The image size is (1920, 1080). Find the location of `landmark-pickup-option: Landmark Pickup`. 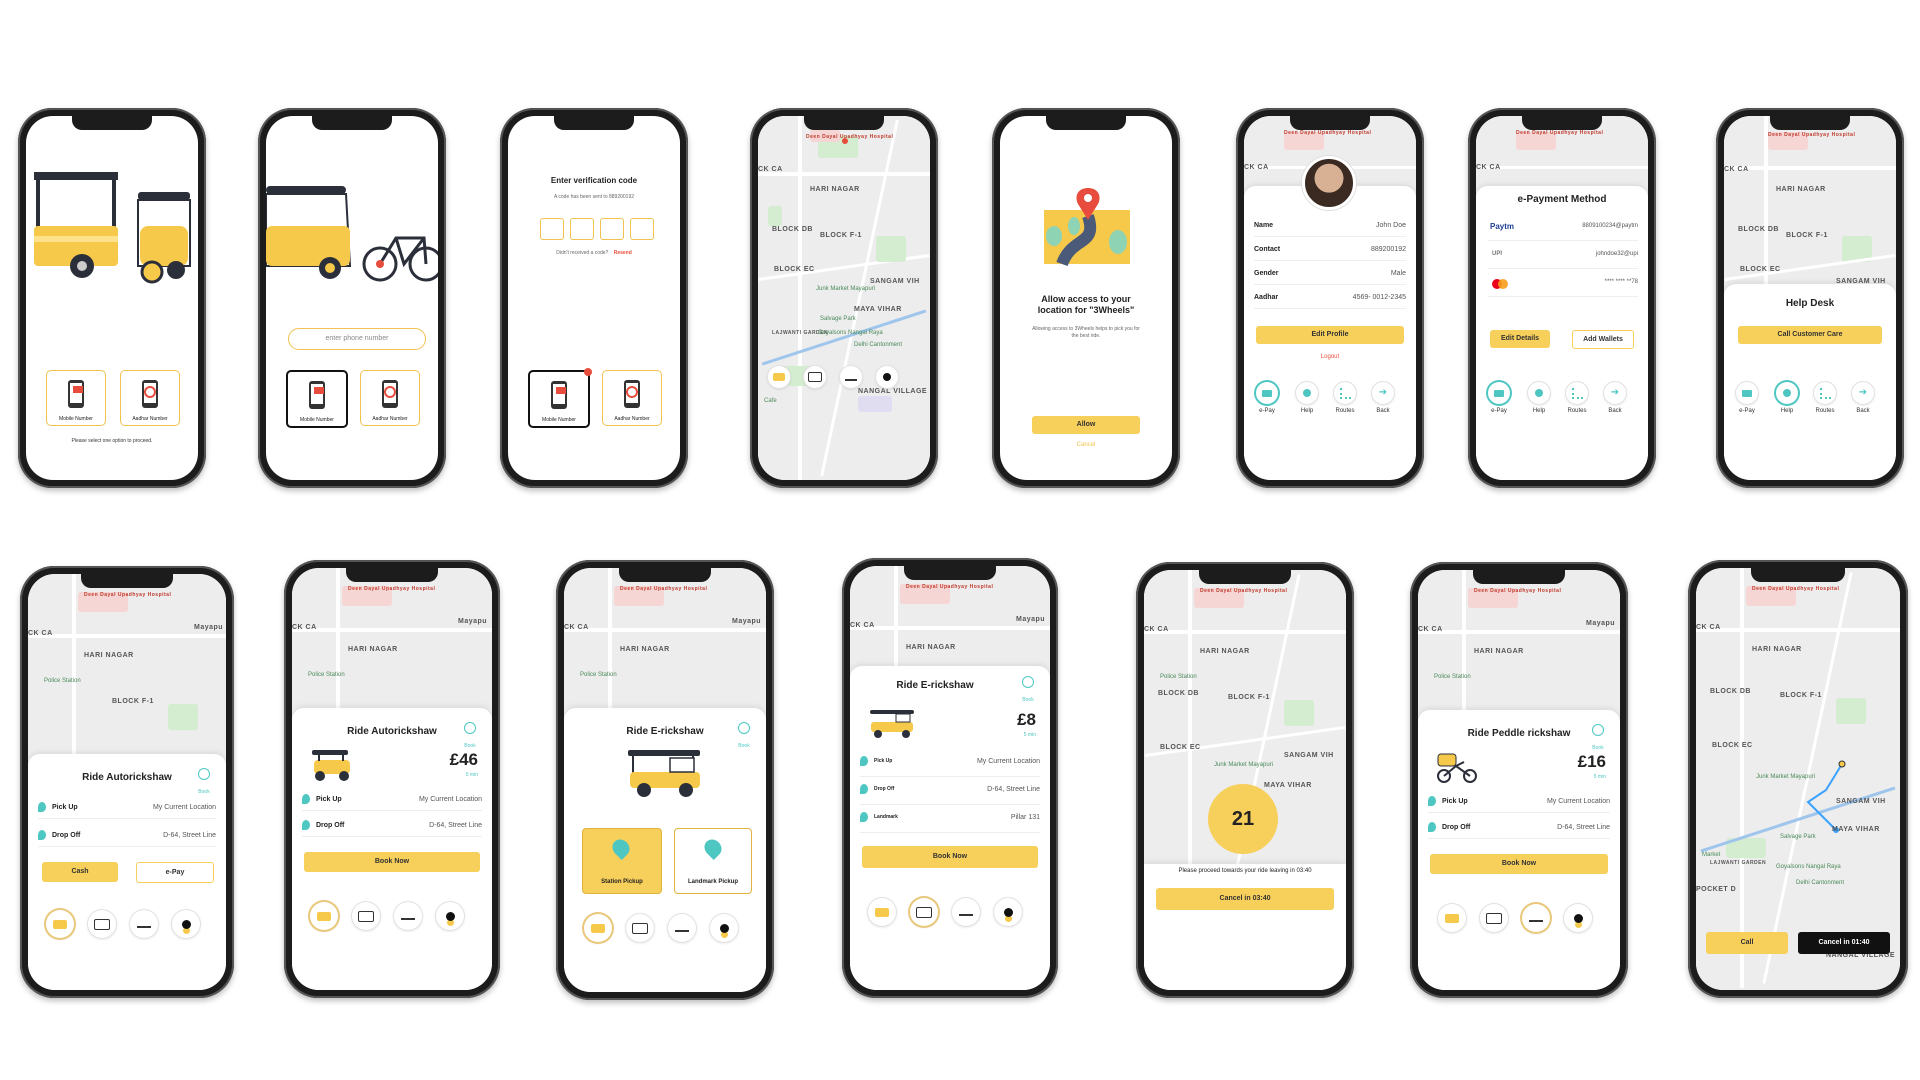

landmark-pickup-option: Landmark Pickup is located at coordinates (713, 861).